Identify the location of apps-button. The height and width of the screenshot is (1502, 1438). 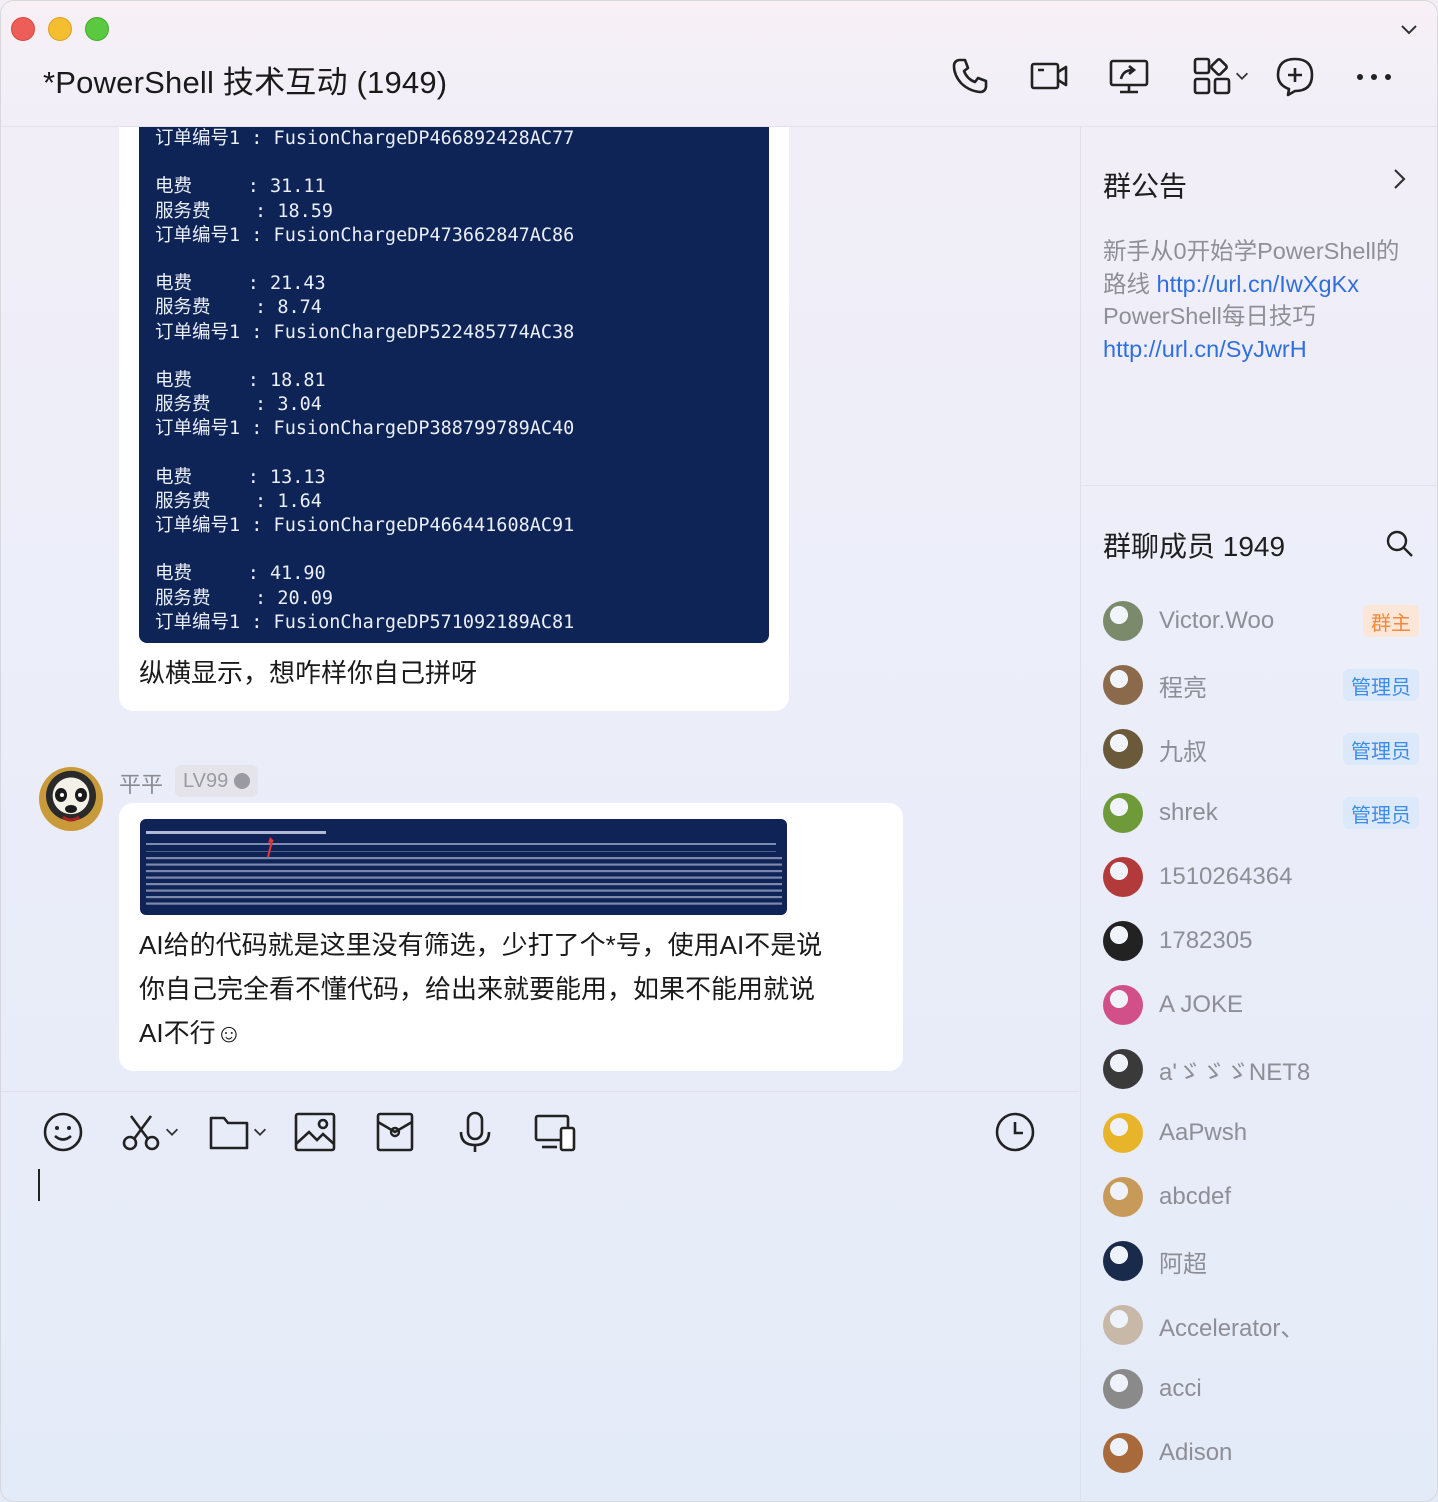
(1221, 76).